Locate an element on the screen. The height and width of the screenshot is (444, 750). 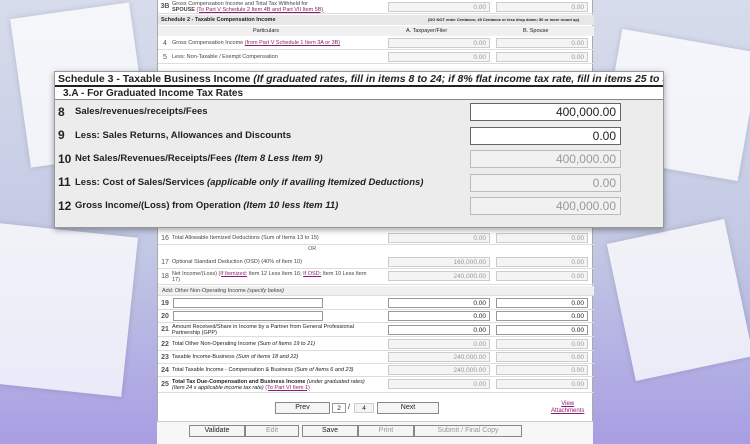
item-5-b: 0.00 is located at coordinates (542, 57).